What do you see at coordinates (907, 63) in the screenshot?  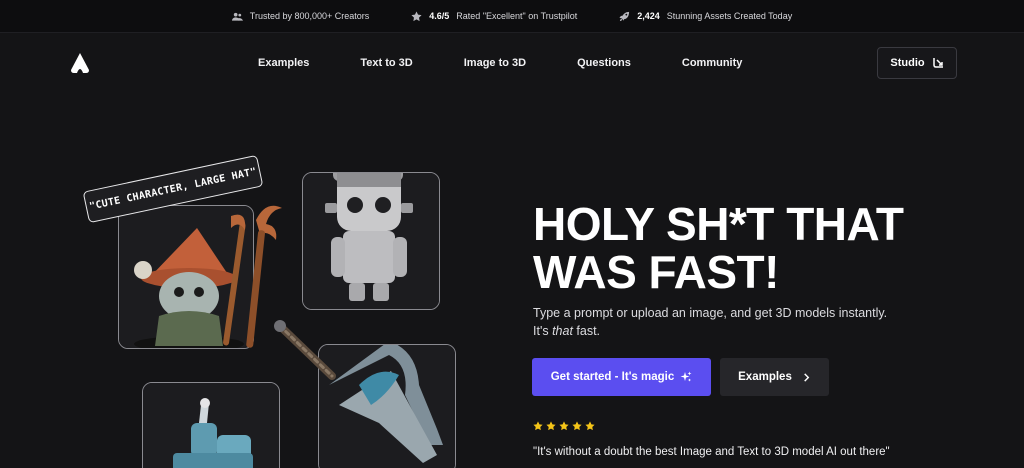 I see `studio-button-label: Studio` at bounding box center [907, 63].